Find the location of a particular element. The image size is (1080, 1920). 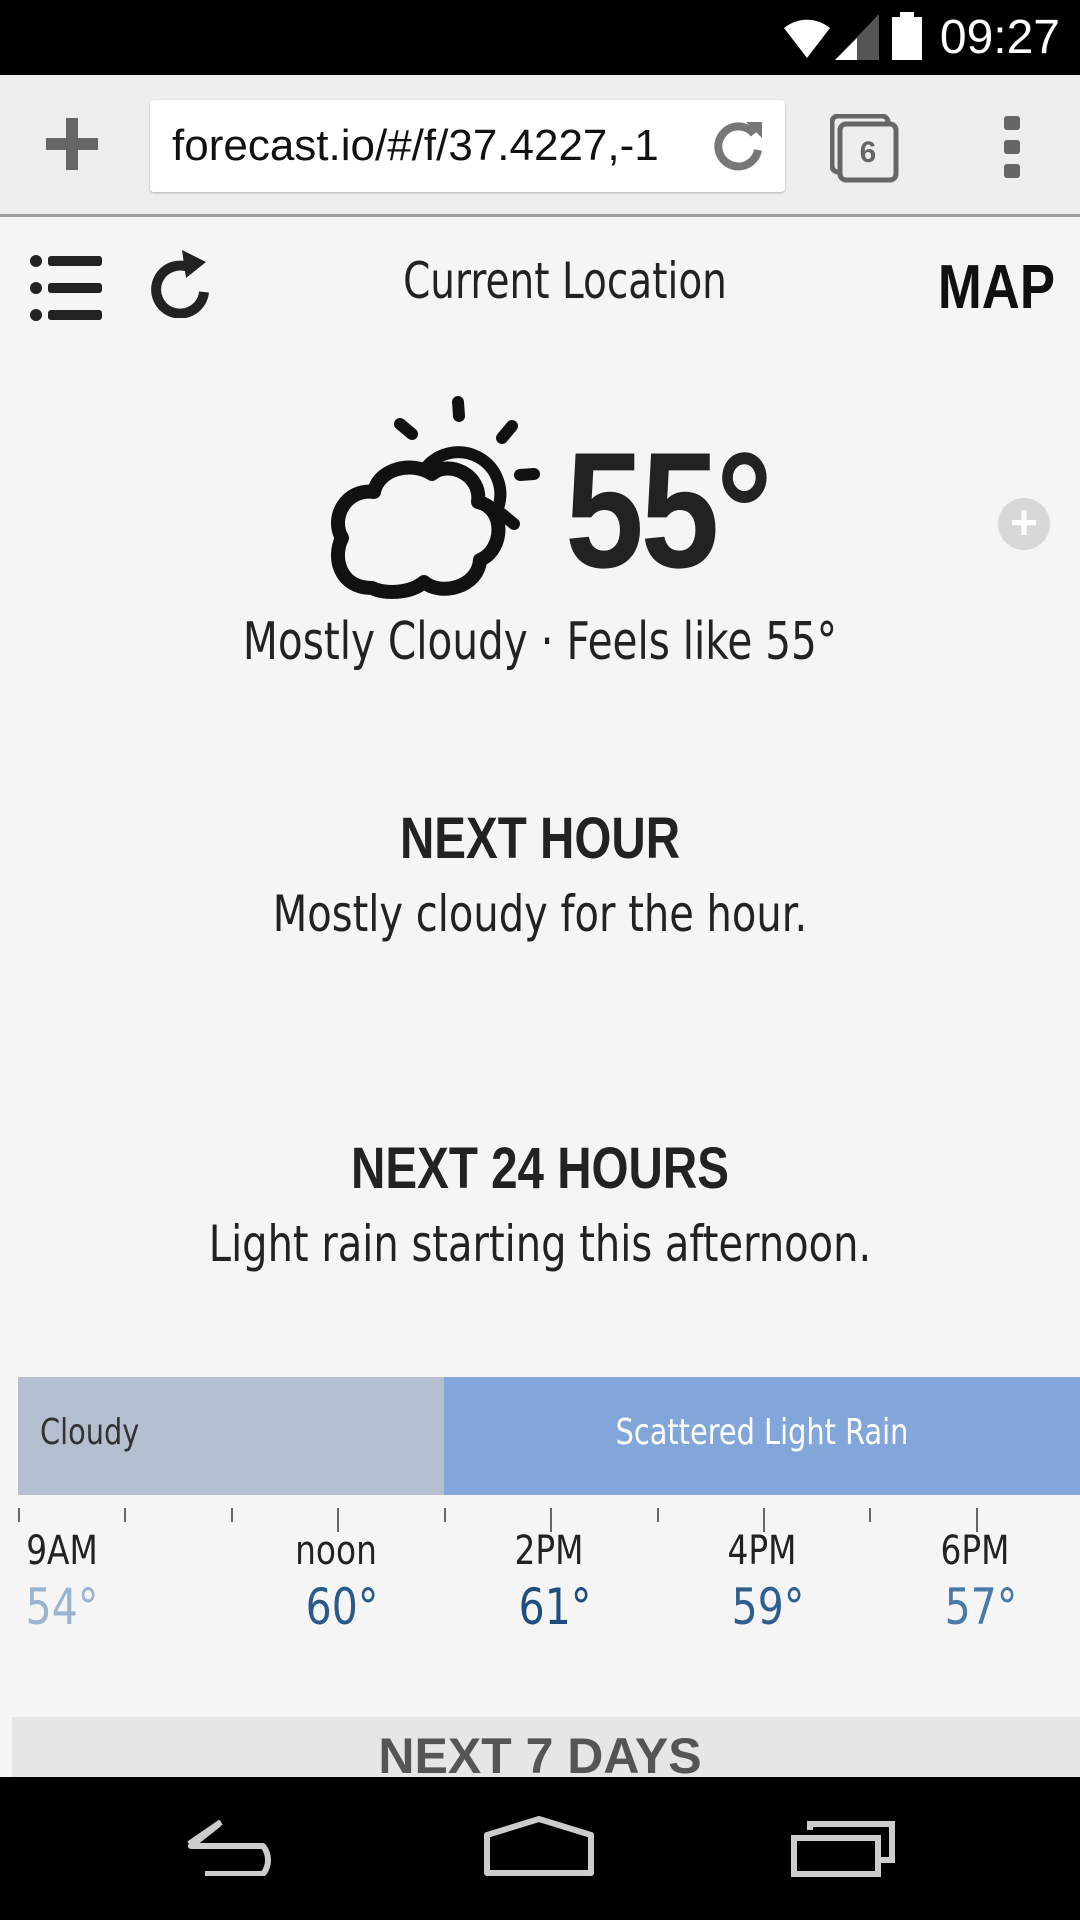

timeline-segment-cloudy: Cloudy is located at coordinates (231, 1436).